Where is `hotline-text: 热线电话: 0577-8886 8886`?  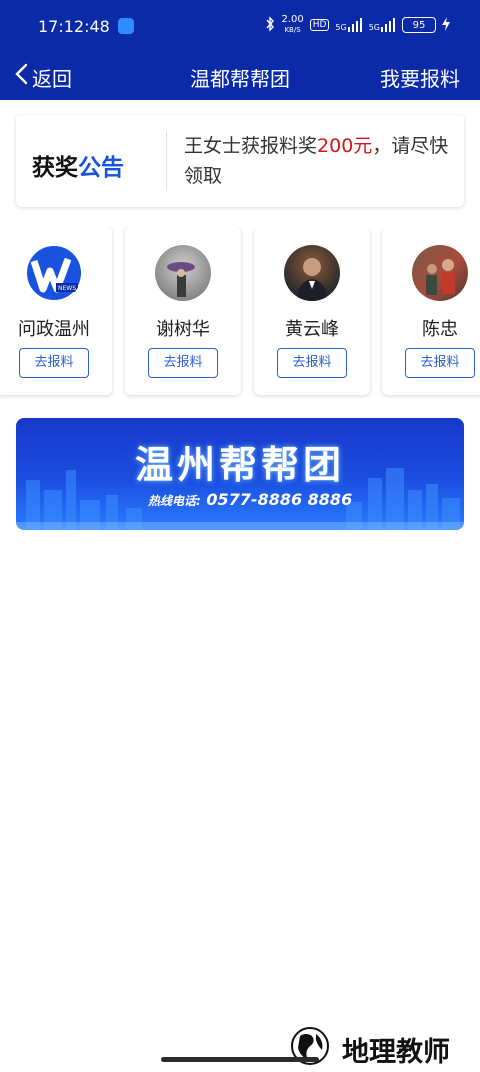 hotline-text: 热线电话: 0577-8886 8886 is located at coordinates (250, 499).